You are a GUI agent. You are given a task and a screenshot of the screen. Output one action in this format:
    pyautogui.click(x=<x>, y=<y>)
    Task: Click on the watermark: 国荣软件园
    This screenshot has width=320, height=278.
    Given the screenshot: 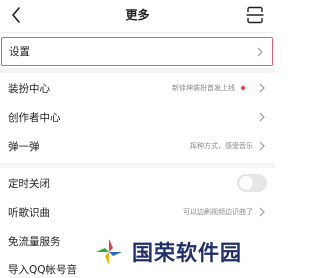 What is the action you would take?
    pyautogui.click(x=177, y=252)
    